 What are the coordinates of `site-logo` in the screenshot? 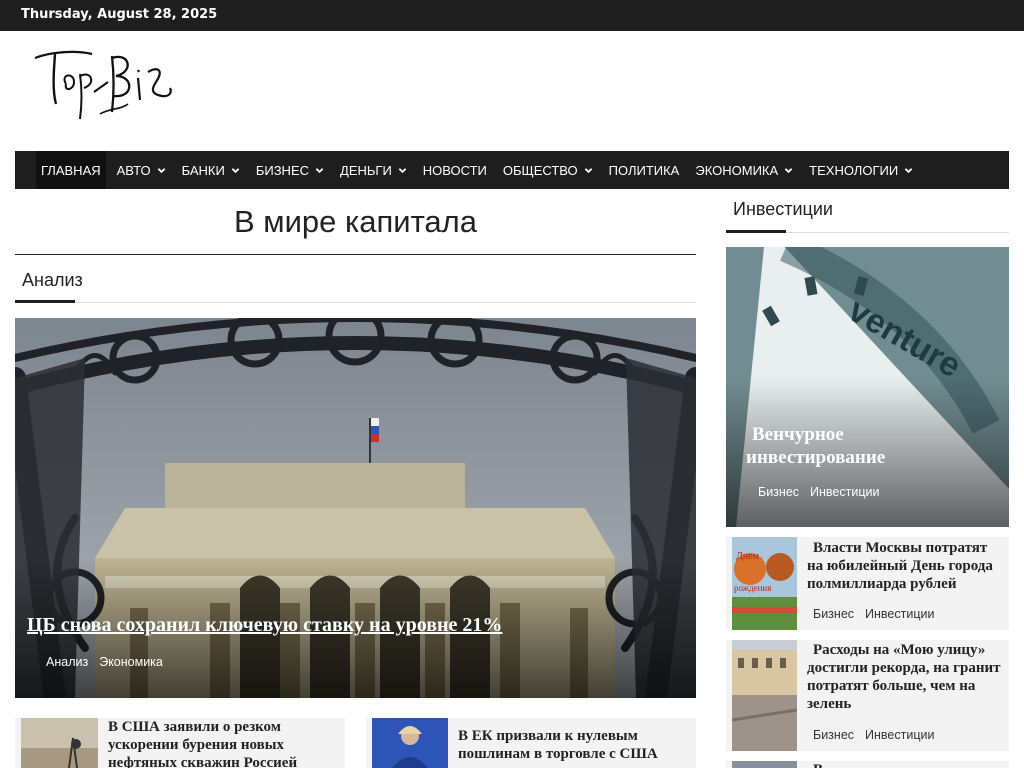 It's located at (105, 83).